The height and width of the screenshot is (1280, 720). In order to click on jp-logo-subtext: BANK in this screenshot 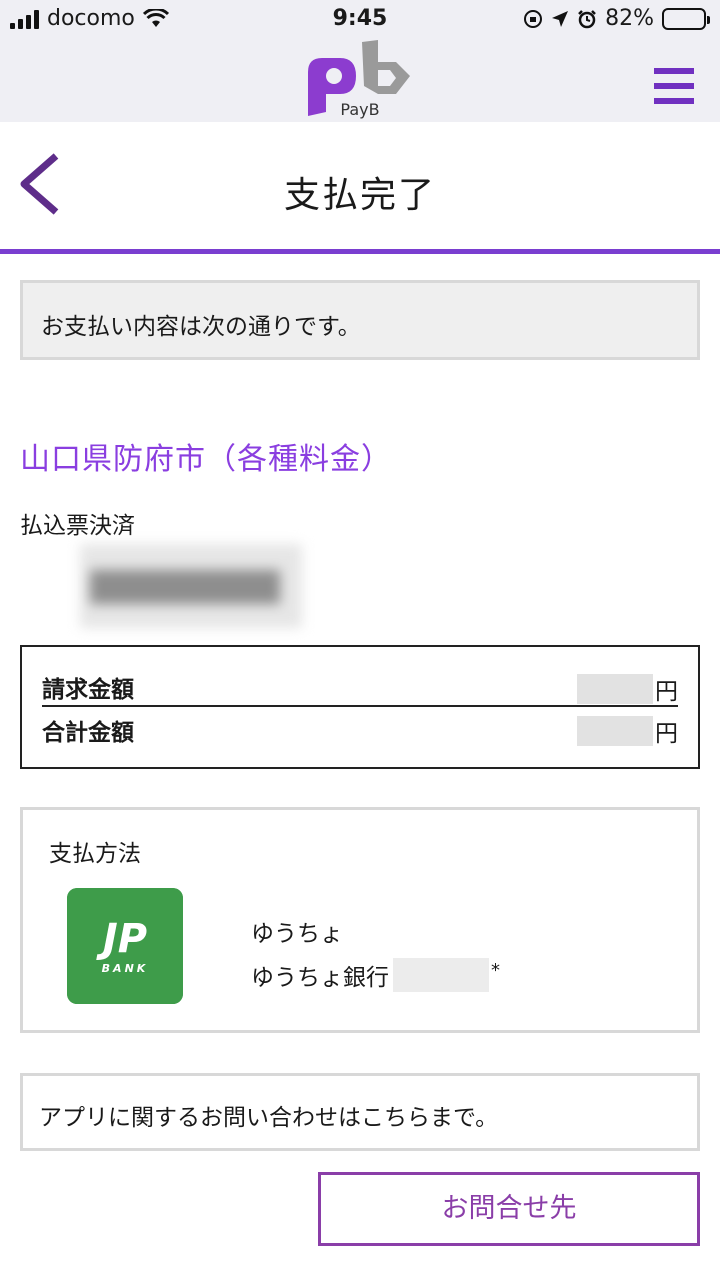, I will do `click(125, 968)`.